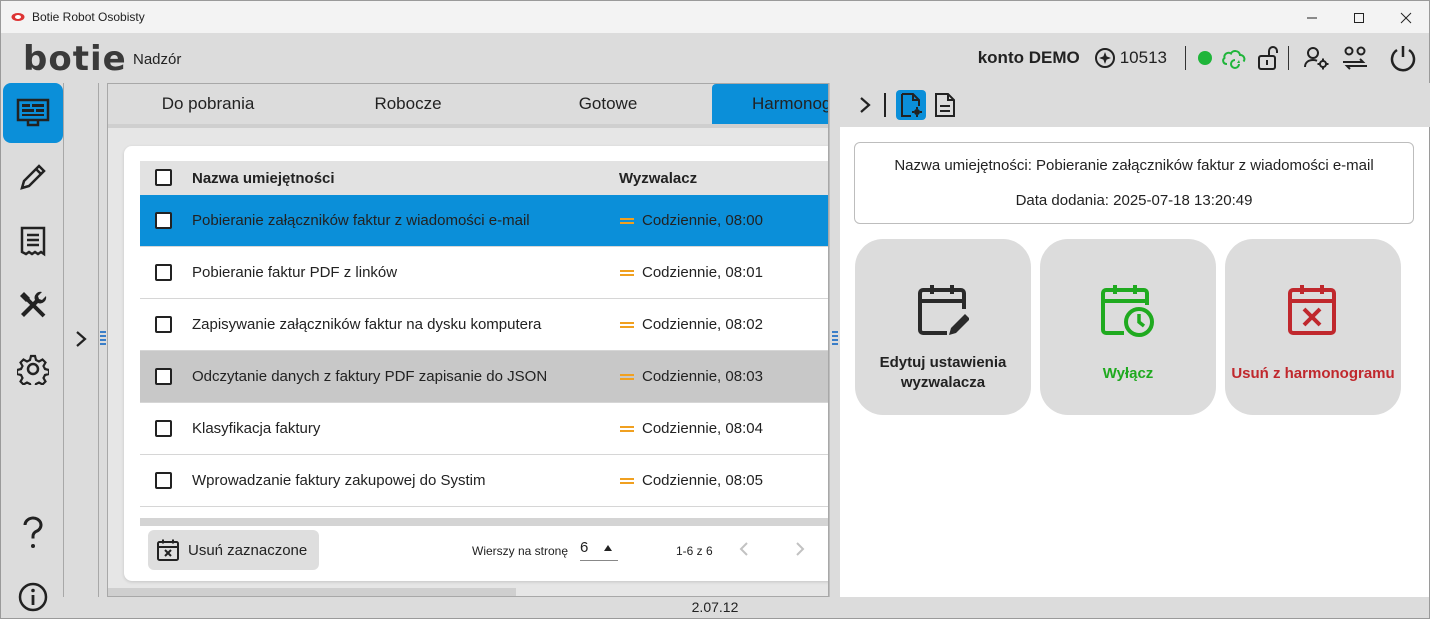  I want to click on header-separator, so click(1185, 58).